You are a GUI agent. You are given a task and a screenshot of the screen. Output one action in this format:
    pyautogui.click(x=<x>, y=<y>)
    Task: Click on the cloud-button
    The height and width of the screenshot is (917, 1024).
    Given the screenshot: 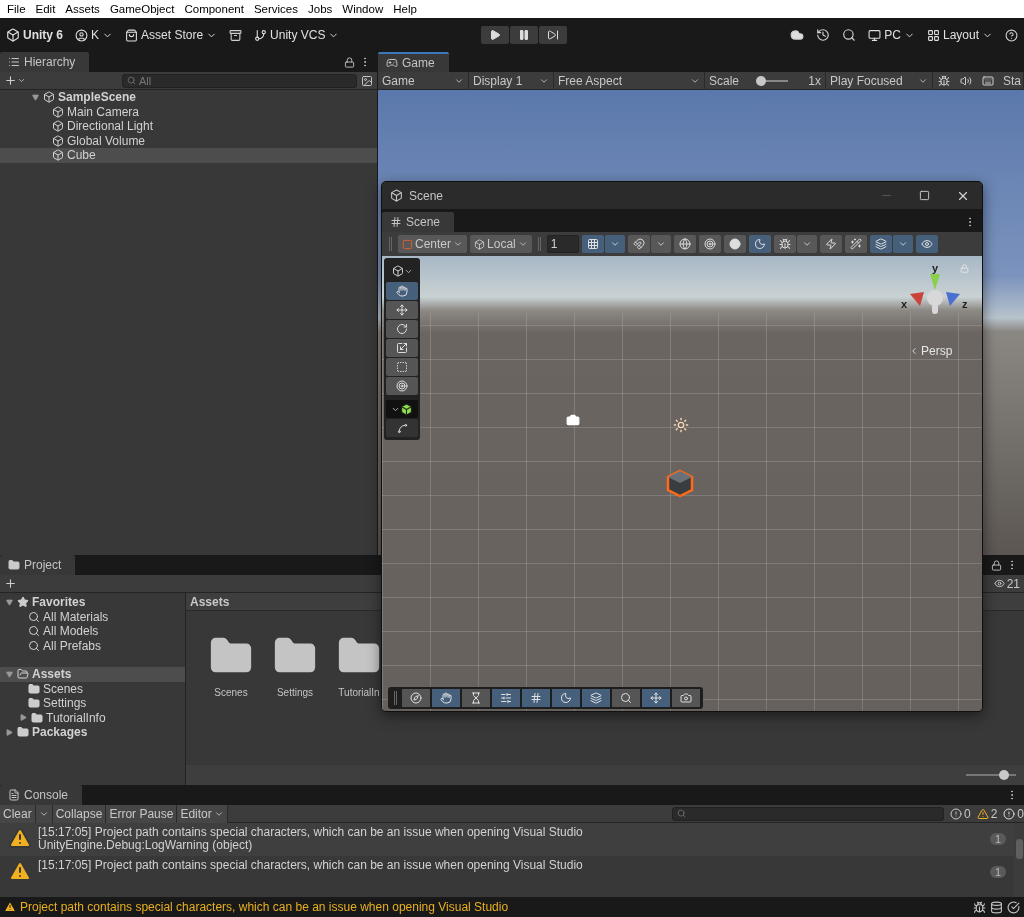 What is the action you would take?
    pyautogui.click(x=797, y=35)
    